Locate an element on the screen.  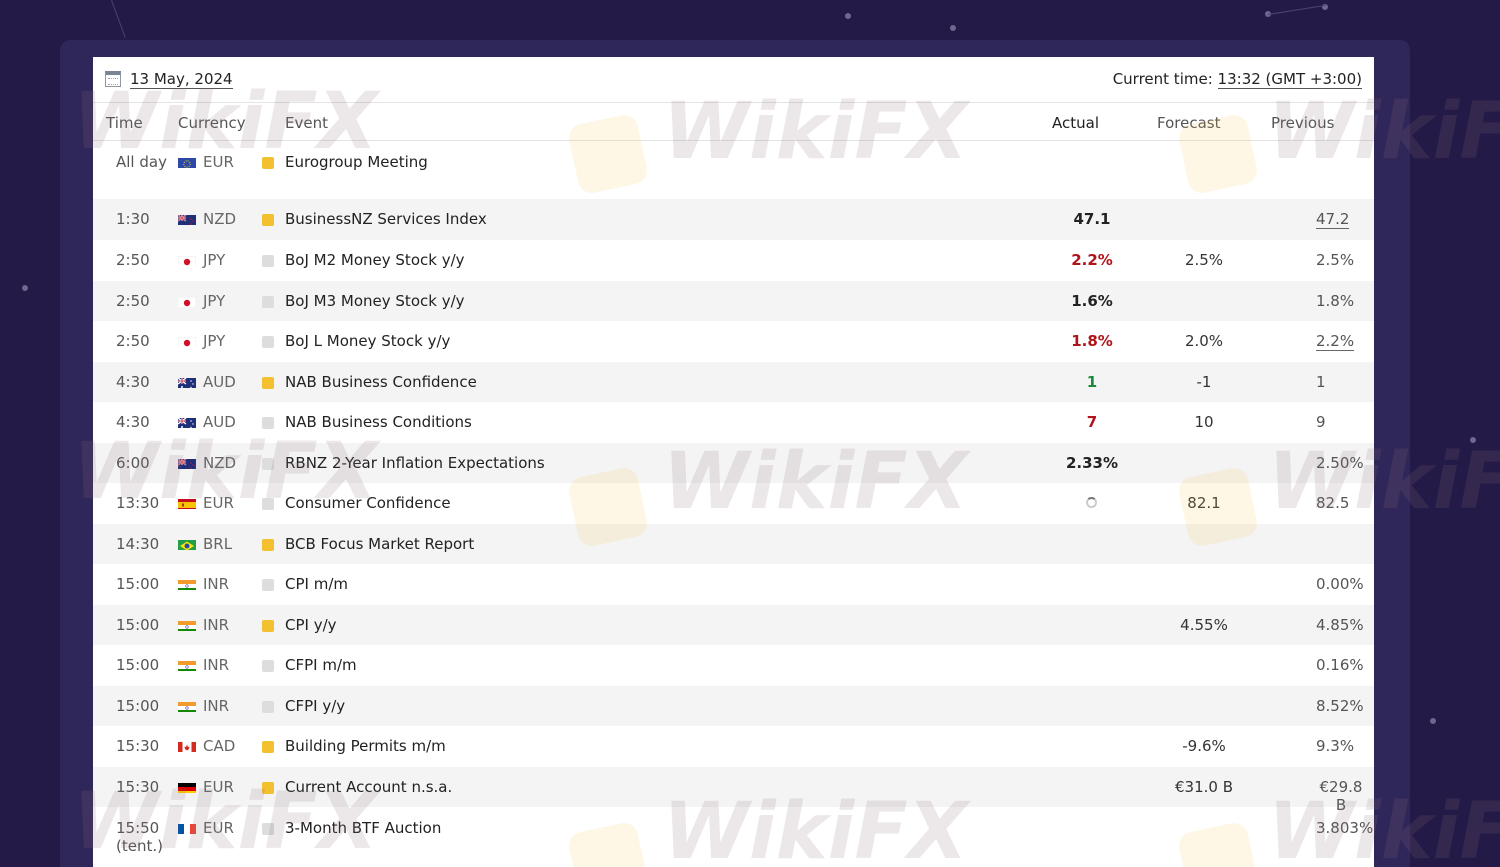
previous-value-text: 2.50% is located at coordinates (1340, 463).